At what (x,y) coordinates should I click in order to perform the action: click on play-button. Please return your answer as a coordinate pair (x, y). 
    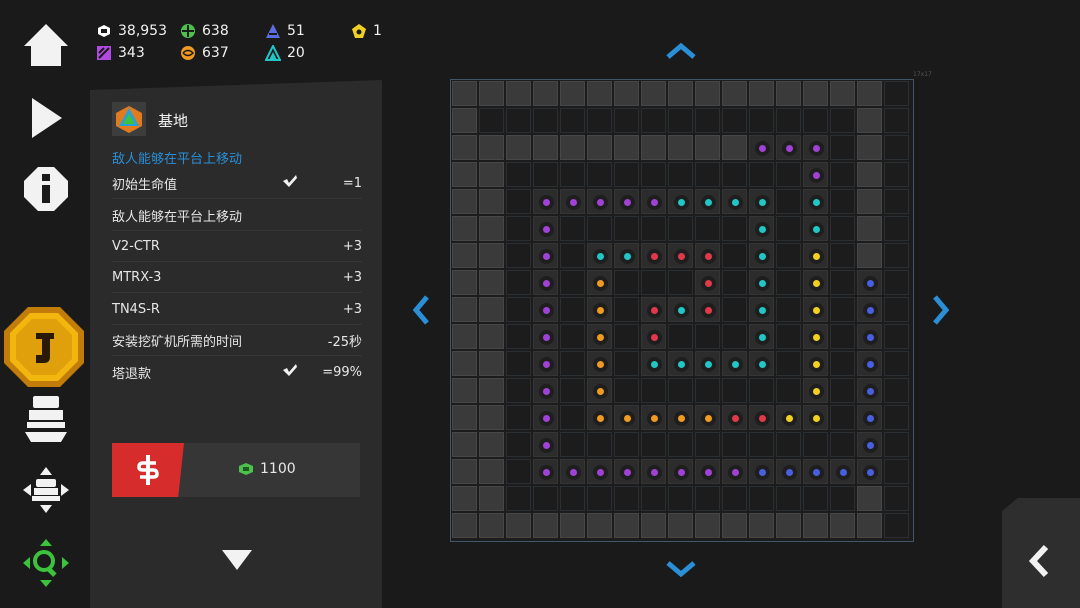
    Looking at the image, I should click on (46, 118).